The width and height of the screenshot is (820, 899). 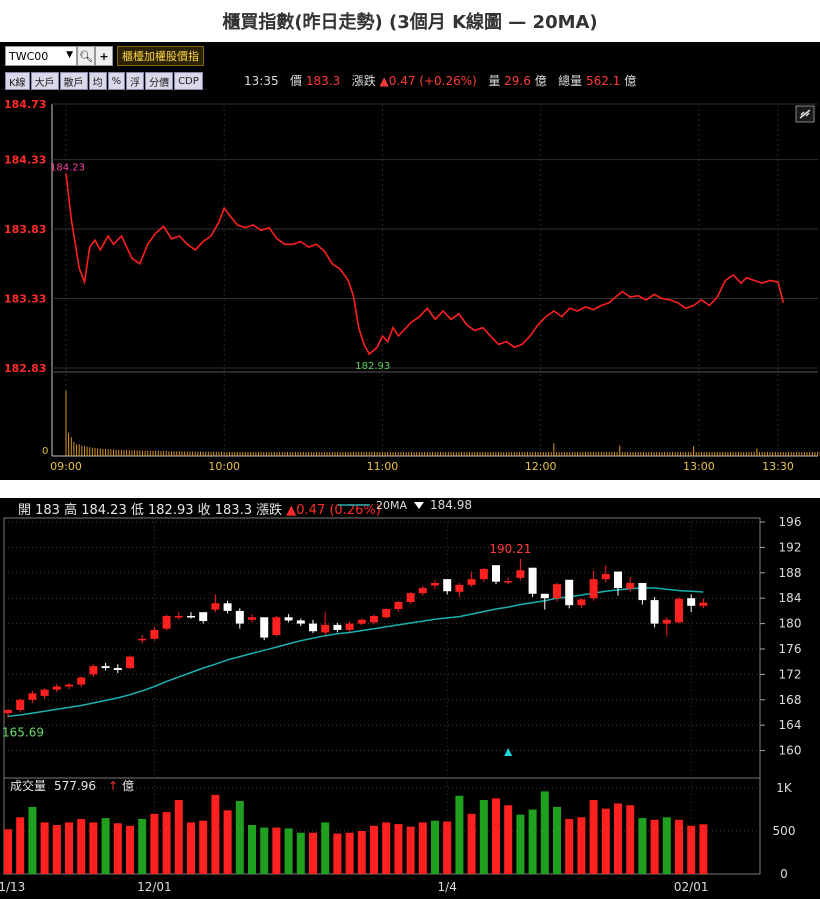 I want to click on ohlc-field: 收, so click(x=206, y=510).